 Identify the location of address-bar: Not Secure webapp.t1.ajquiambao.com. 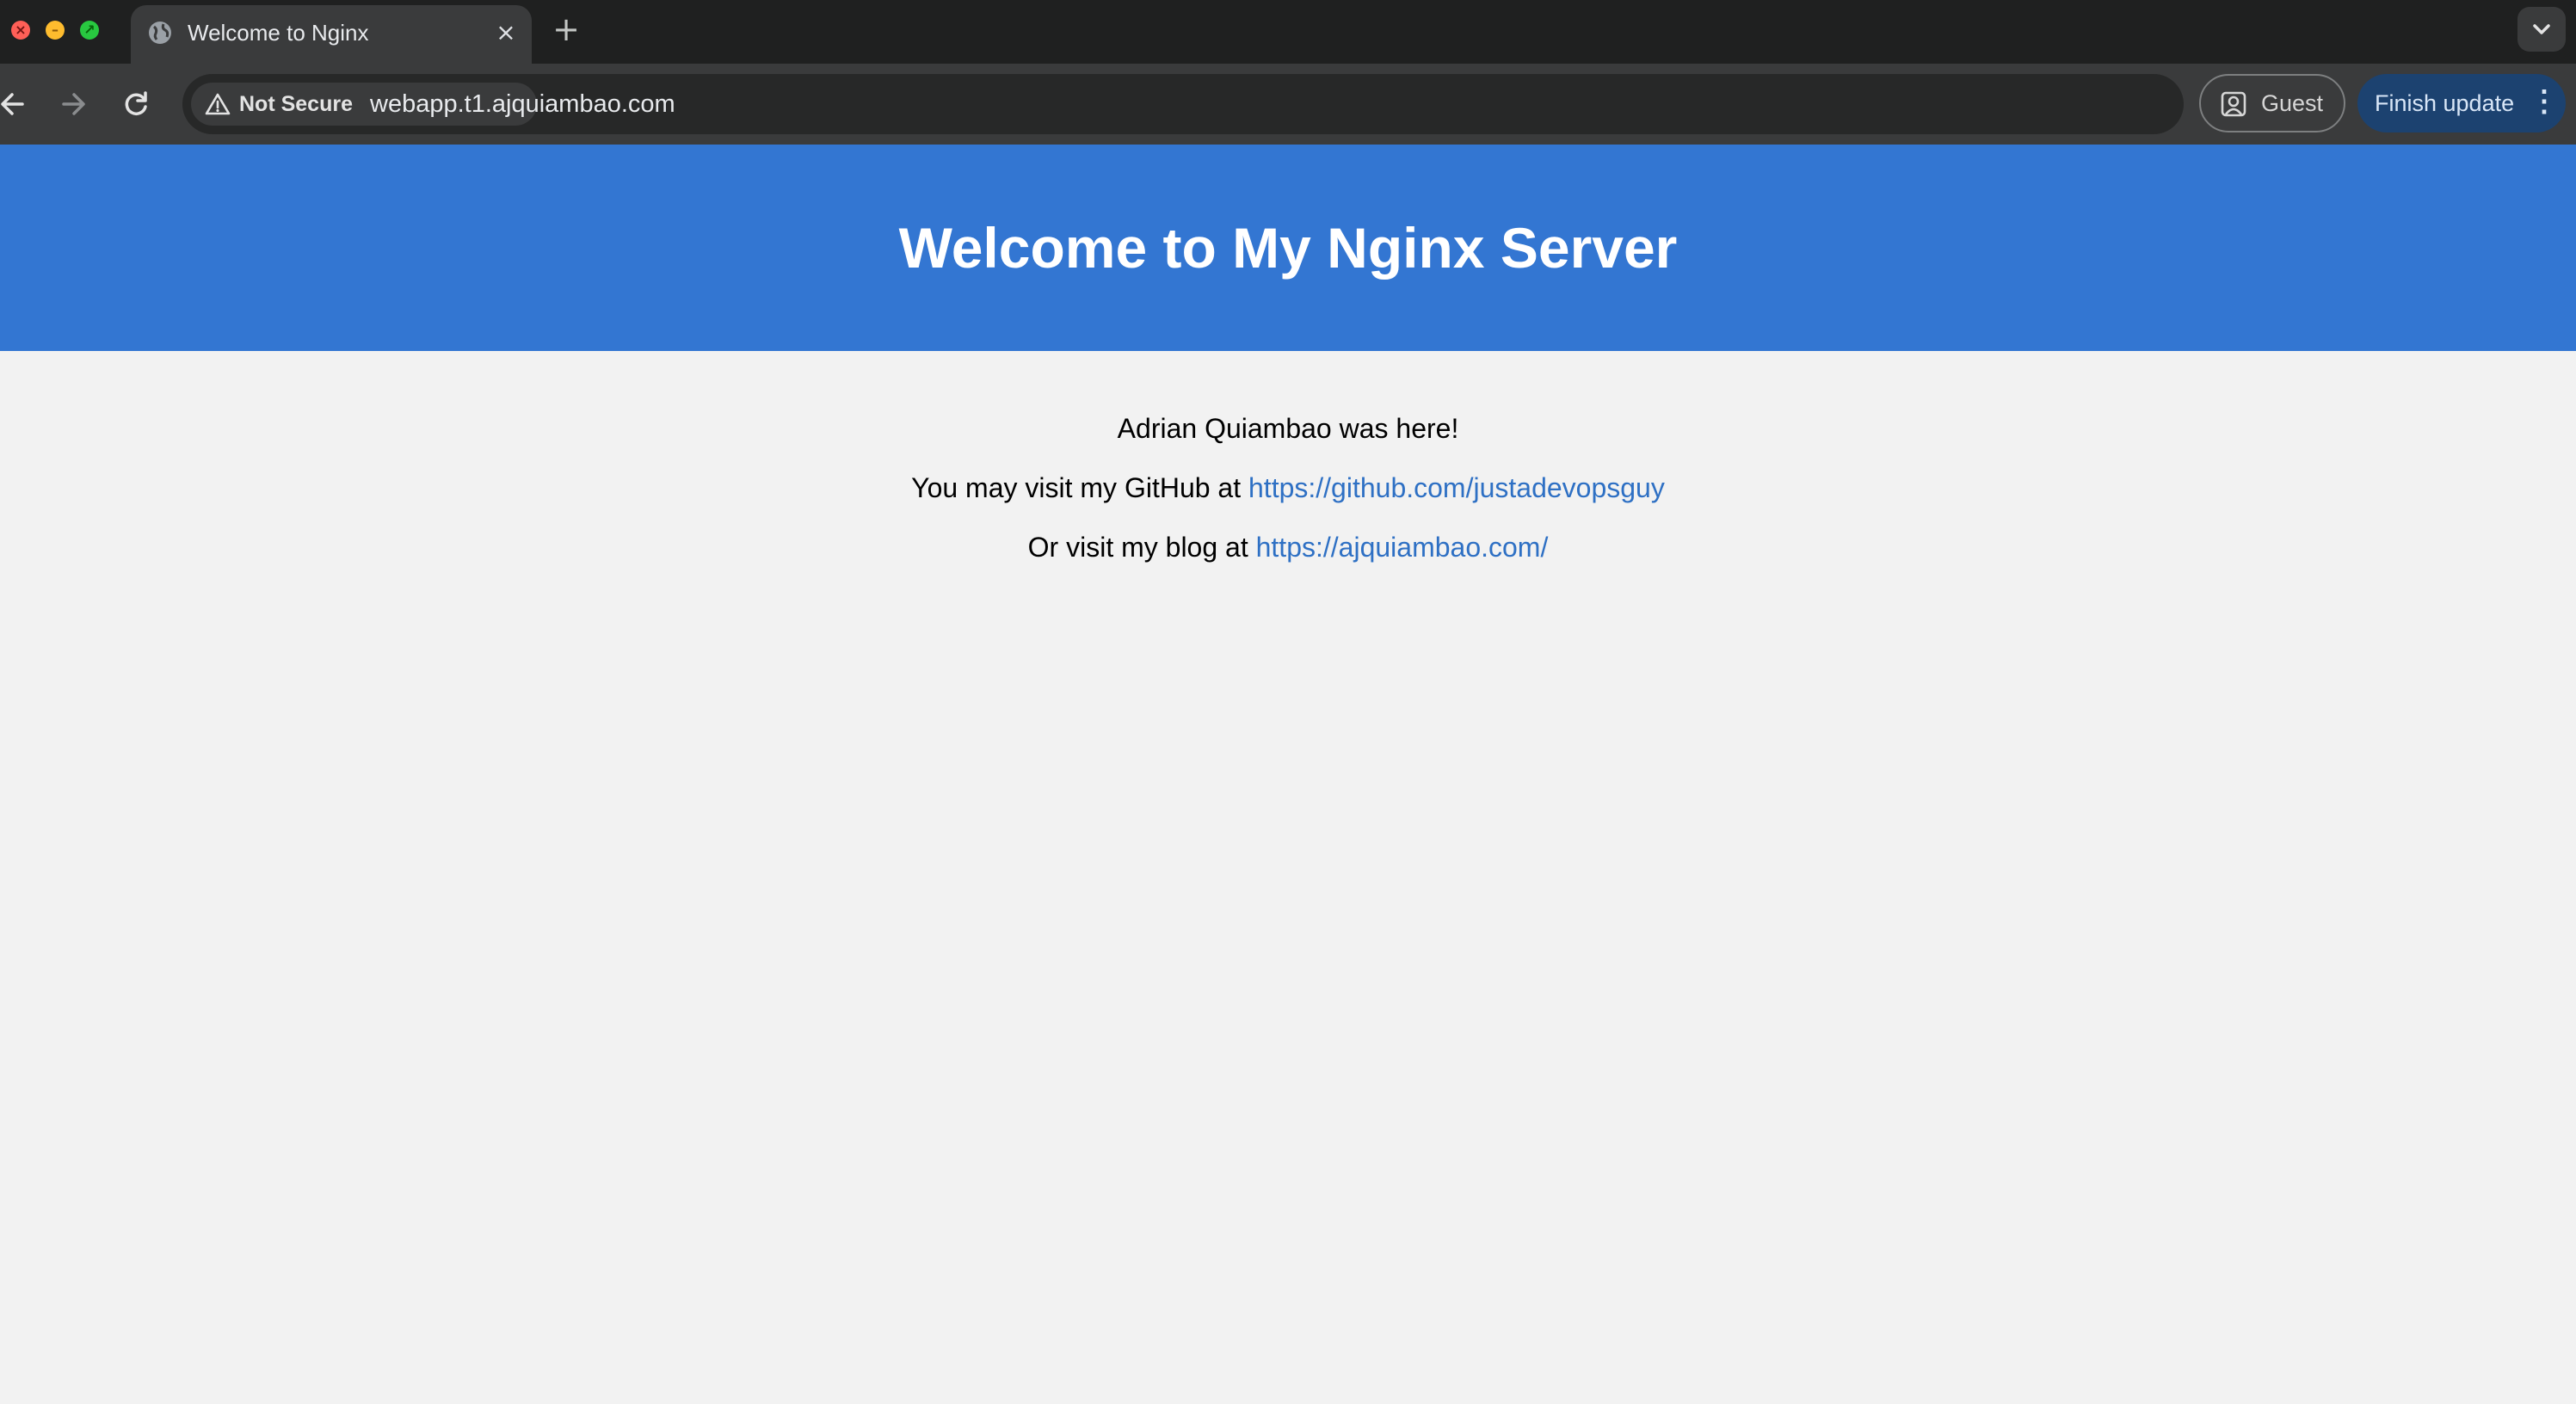
(1183, 104).